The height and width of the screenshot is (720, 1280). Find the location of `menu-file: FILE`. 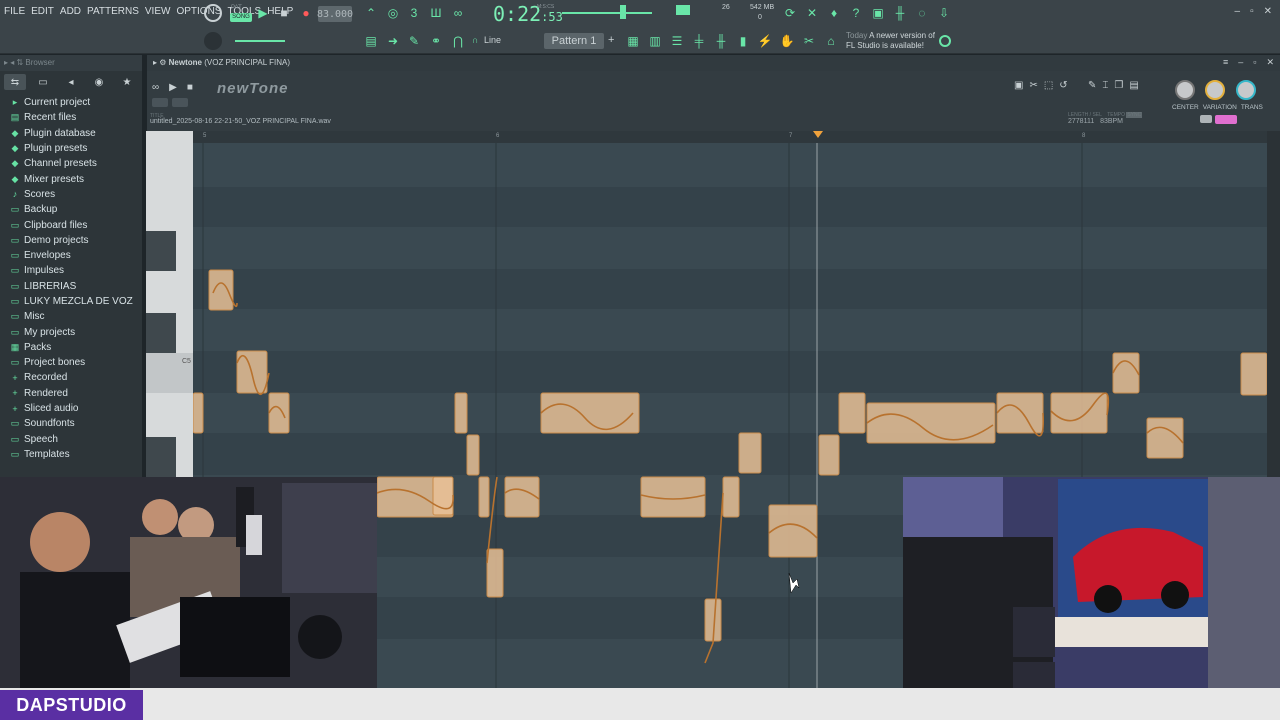

menu-file: FILE is located at coordinates (14, 11).